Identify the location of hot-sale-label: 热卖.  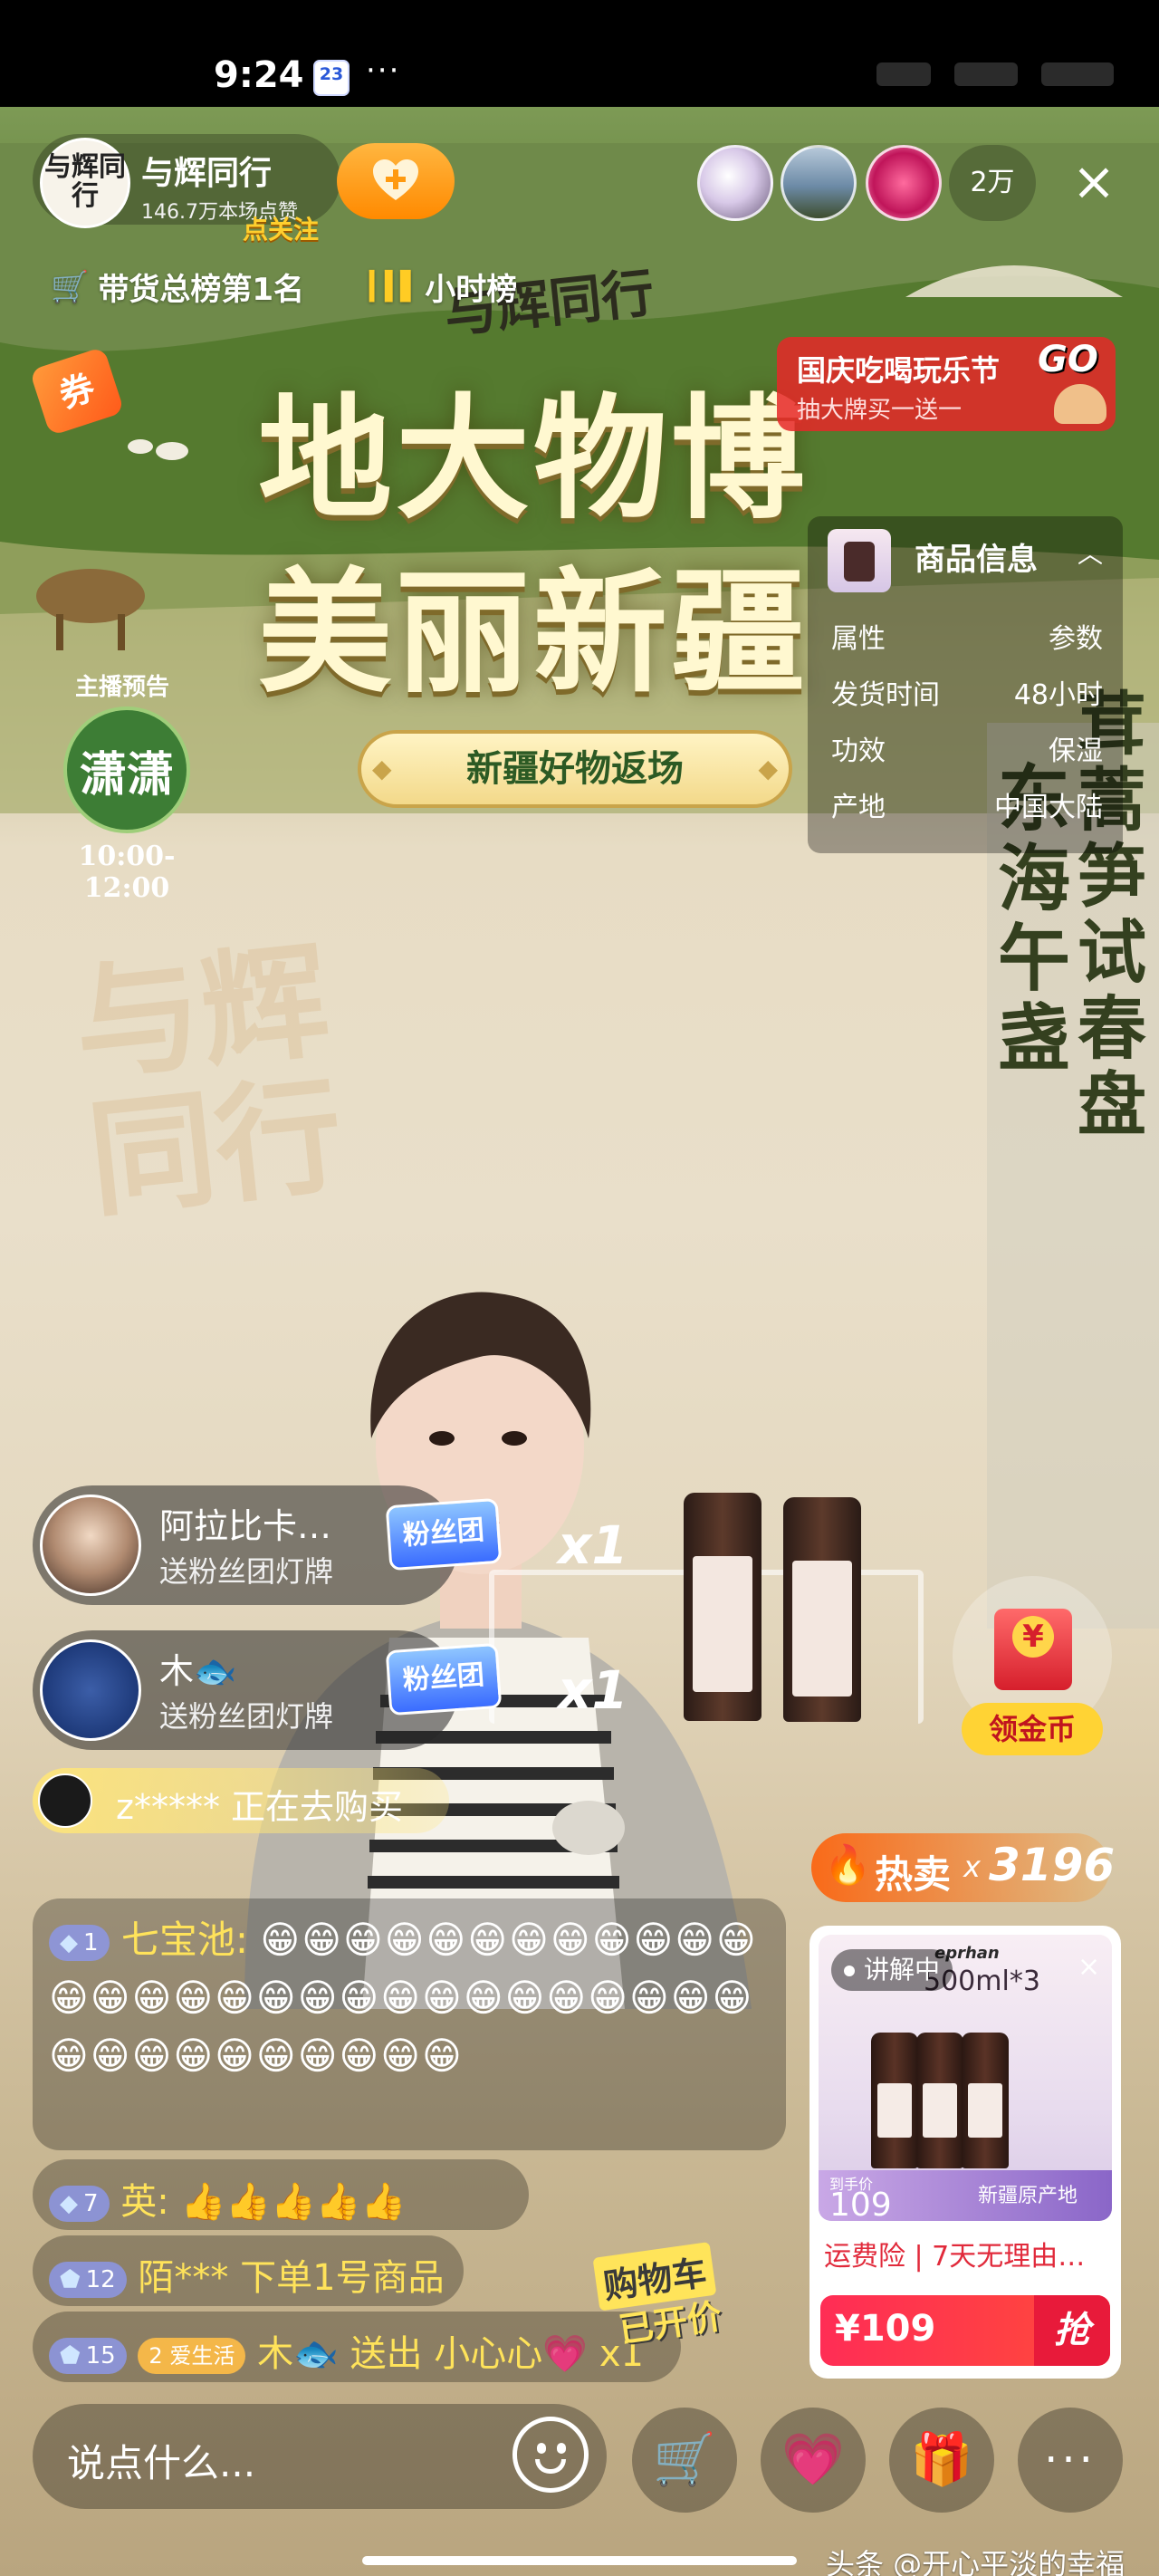
(914, 1874).